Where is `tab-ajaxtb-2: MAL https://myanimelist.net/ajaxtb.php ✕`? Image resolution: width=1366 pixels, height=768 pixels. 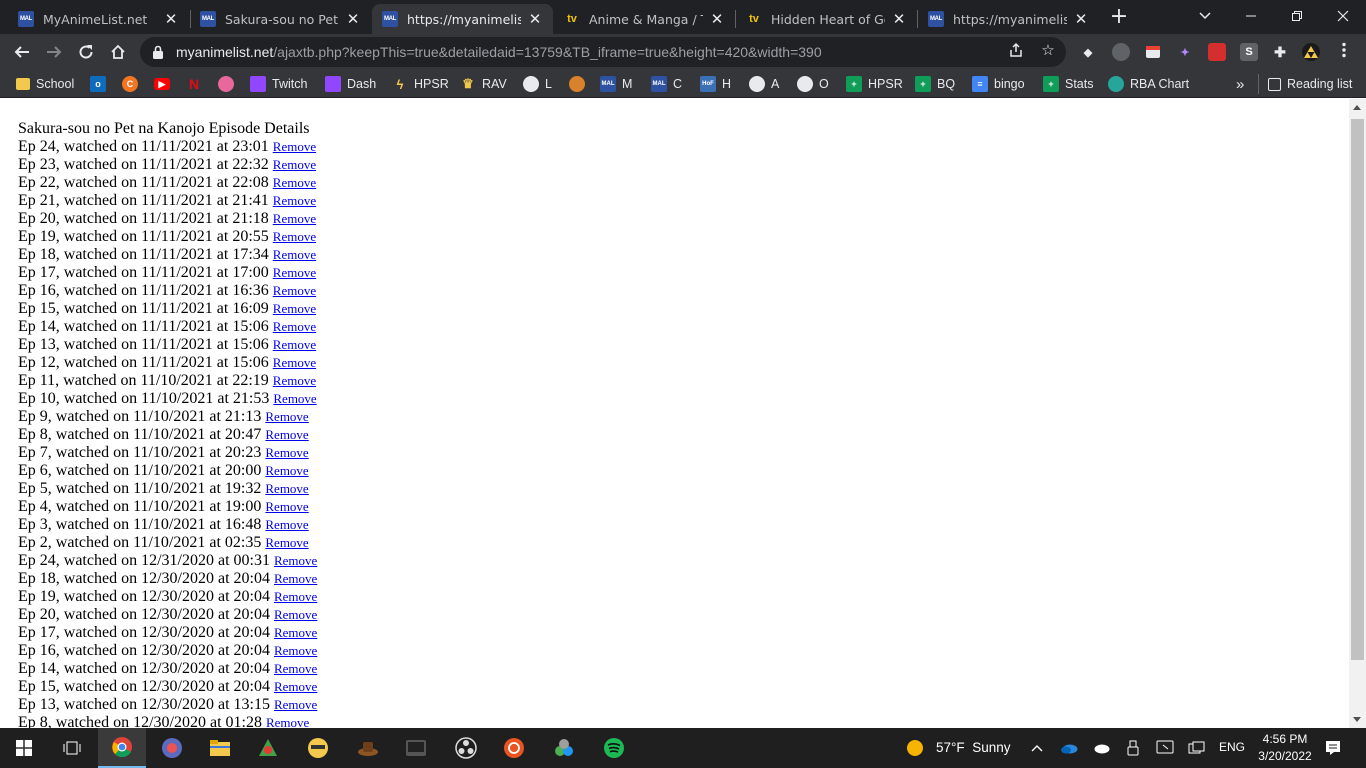 tab-ajaxtb-2: MAL https://myanimelist.net/ajaxtb.php ✕ is located at coordinates (1008, 19).